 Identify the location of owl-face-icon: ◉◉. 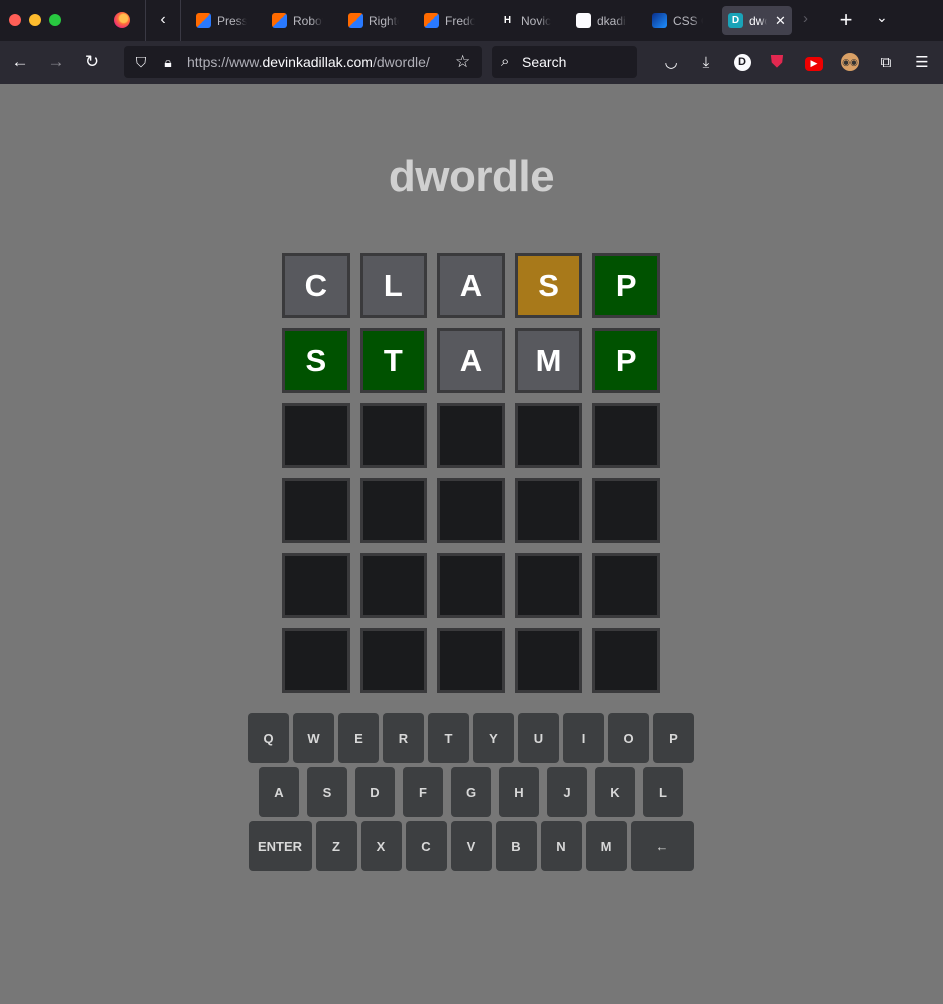
(850, 62).